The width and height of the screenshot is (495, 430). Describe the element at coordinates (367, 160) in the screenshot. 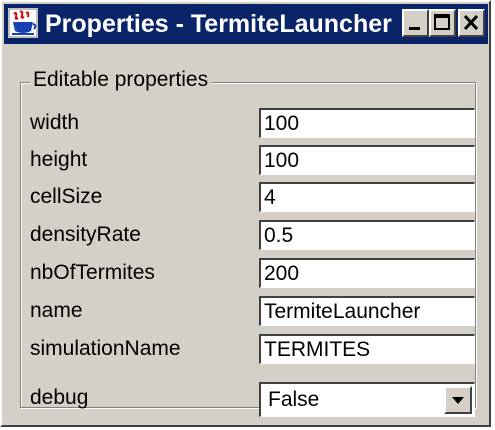

I see `height-field` at that location.